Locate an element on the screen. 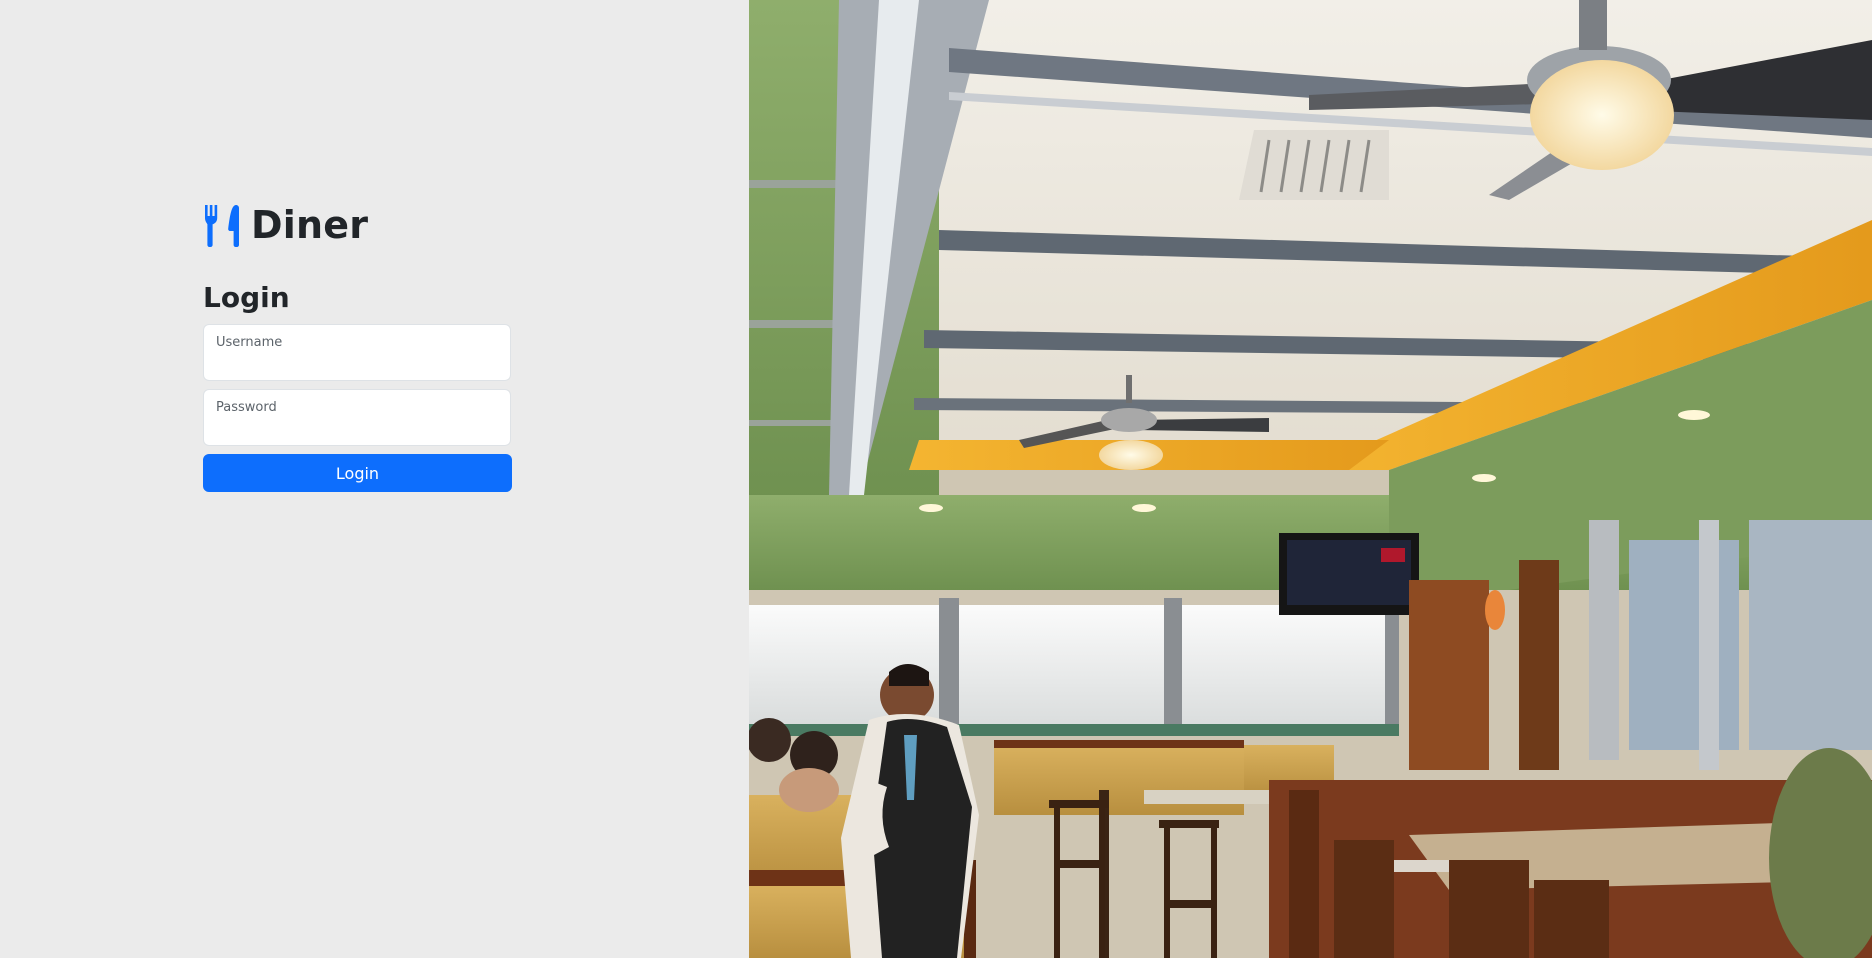 This screenshot has height=958, width=1872. brand-name: Diner is located at coordinates (310, 225).